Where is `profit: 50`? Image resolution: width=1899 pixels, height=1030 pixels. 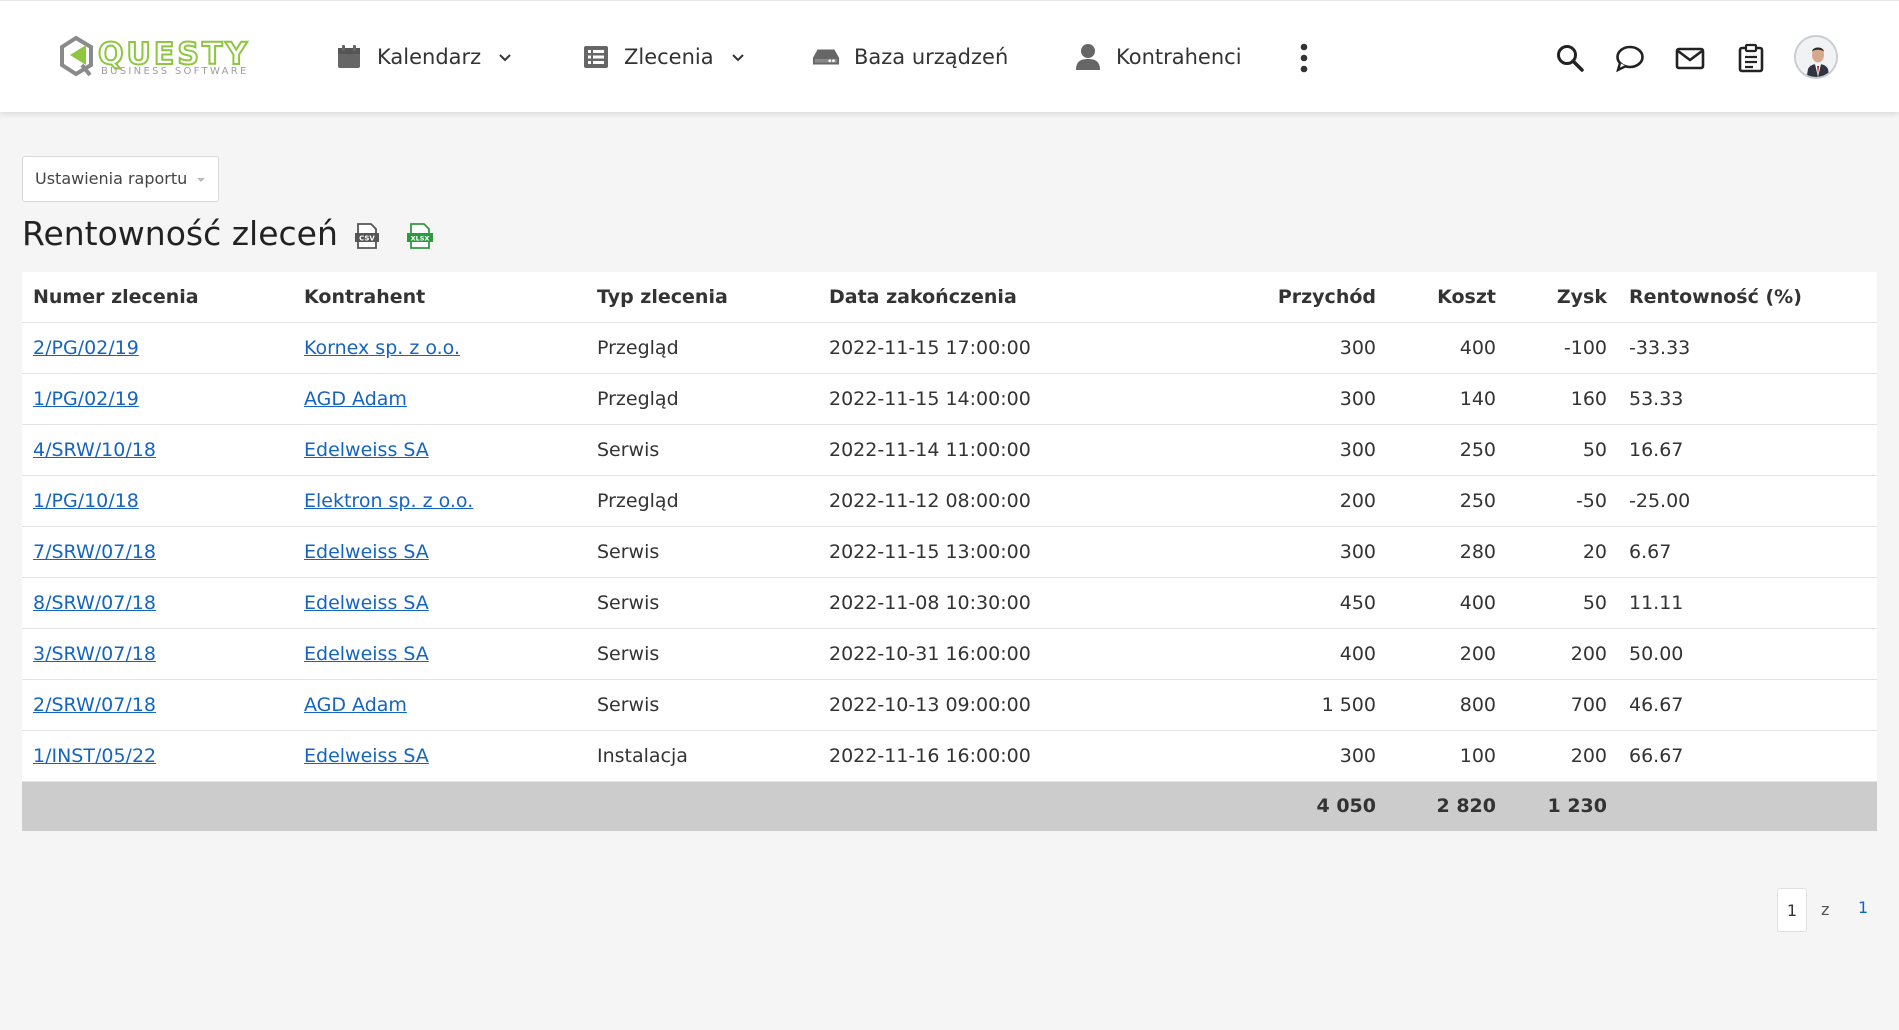
profit: 50 is located at coordinates (1551, 603).